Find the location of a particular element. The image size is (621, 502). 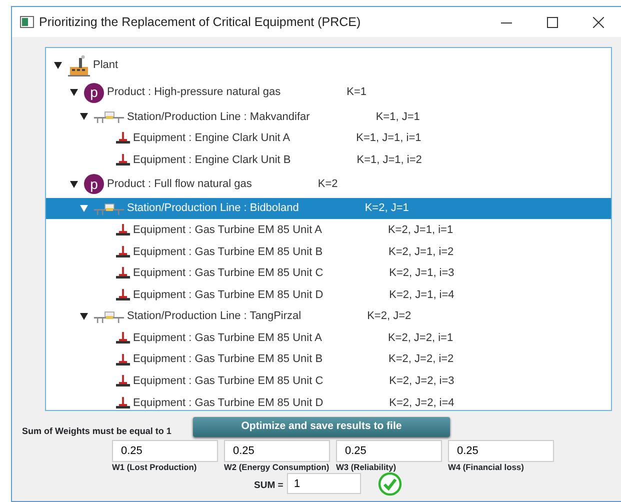

close-icon is located at coordinates (598, 22).